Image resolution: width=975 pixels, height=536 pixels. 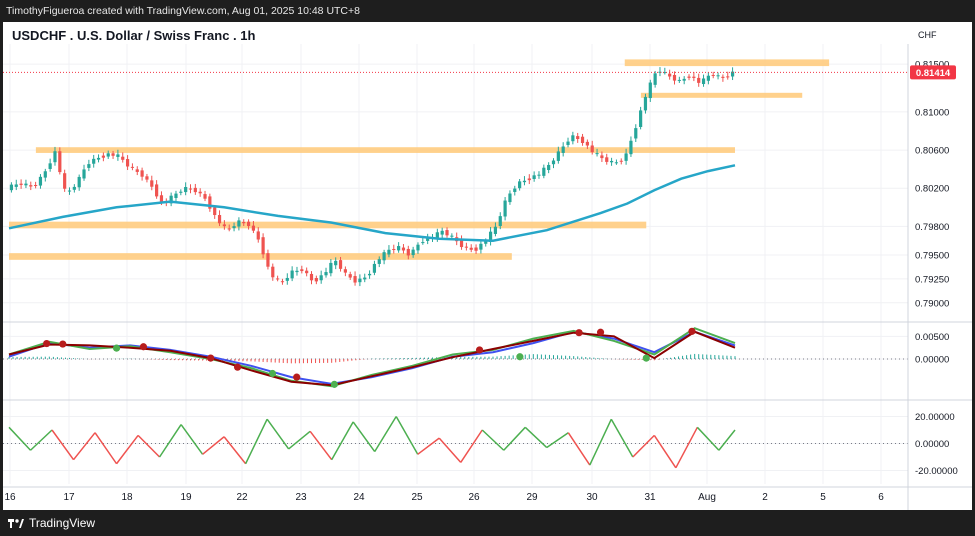 What do you see at coordinates (51, 523) in the screenshot?
I see `tradingview-brand: TradingView` at bounding box center [51, 523].